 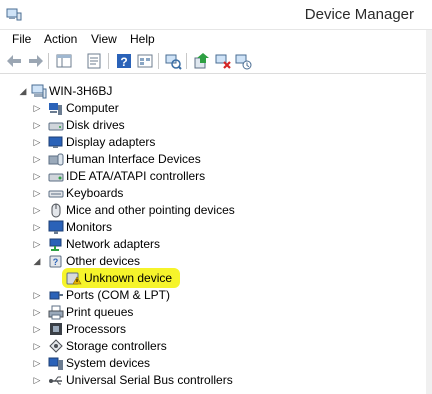 What do you see at coordinates (150, 210) in the screenshot?
I see `tree-item-label: Mice and other pointing devices` at bounding box center [150, 210].